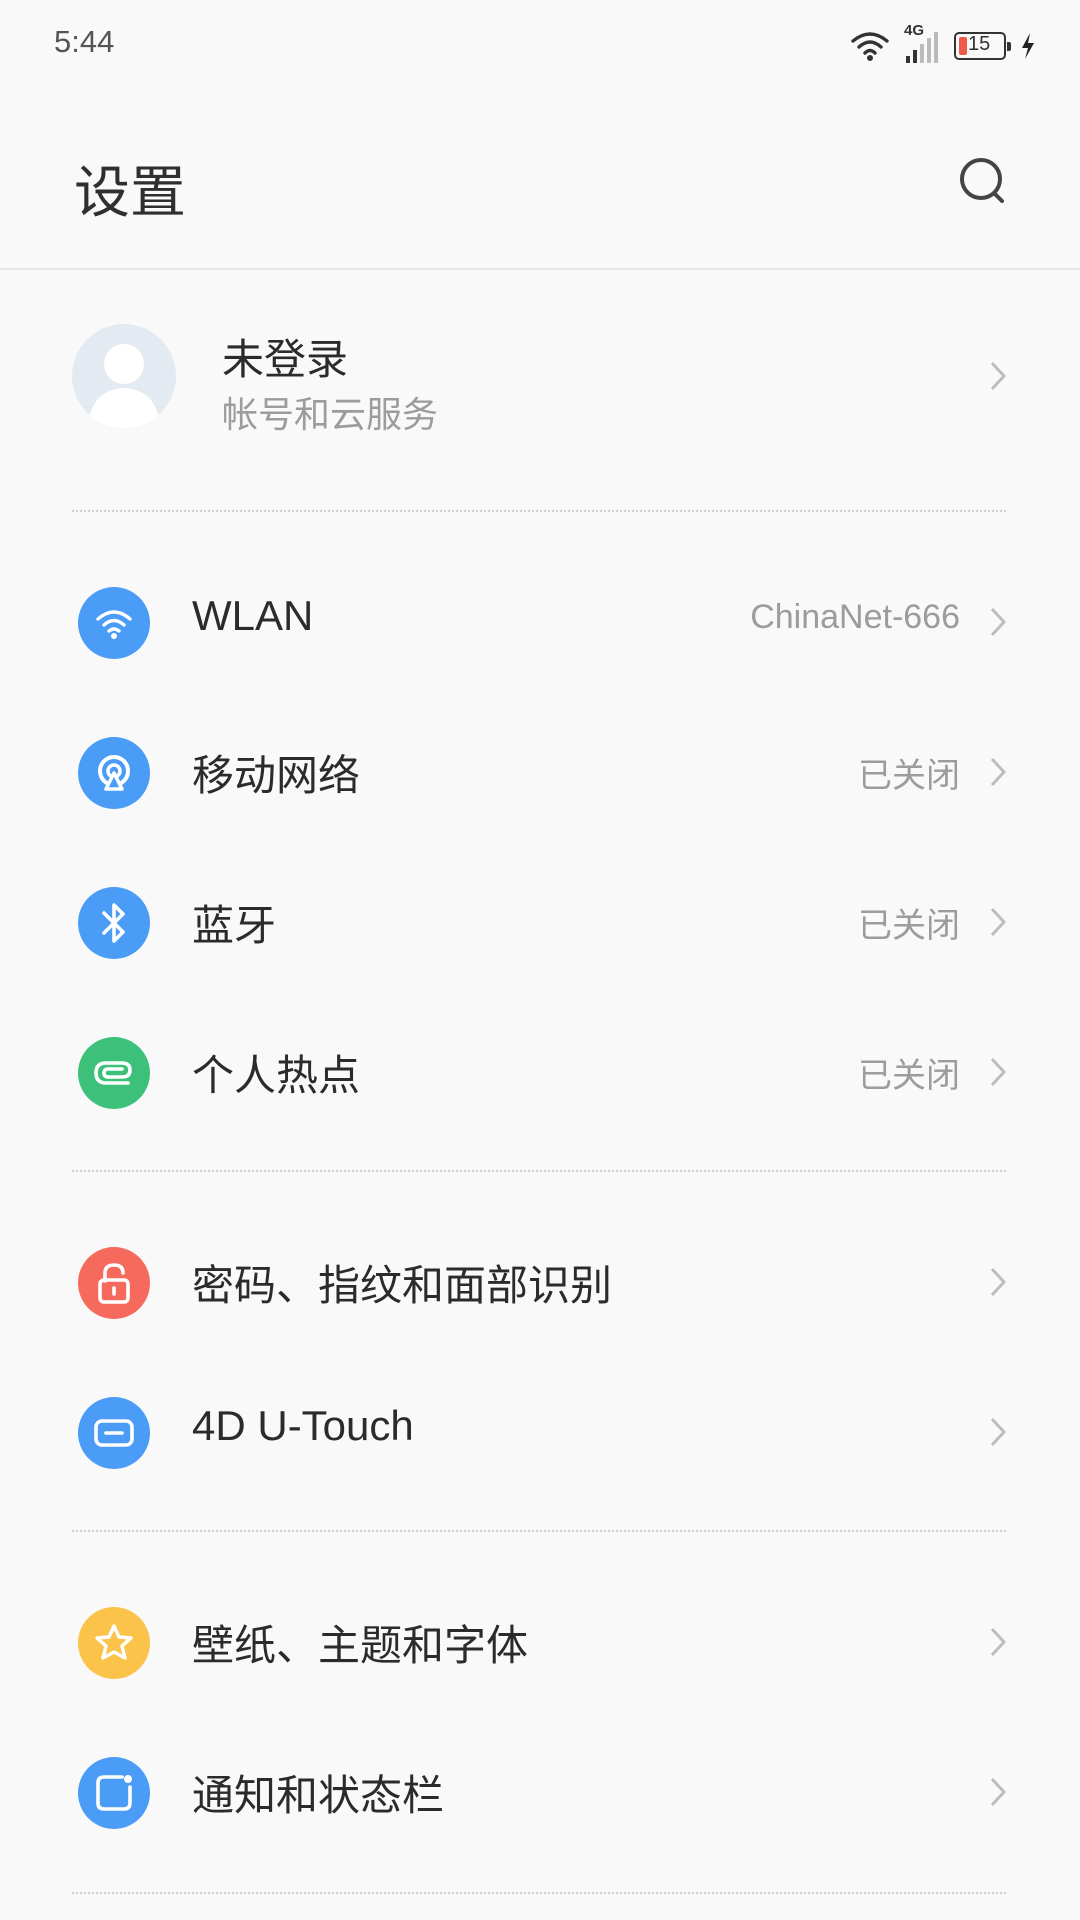 This screenshot has height=1920, width=1080. What do you see at coordinates (114, 1793) in the screenshot?
I see `notification-icon` at bounding box center [114, 1793].